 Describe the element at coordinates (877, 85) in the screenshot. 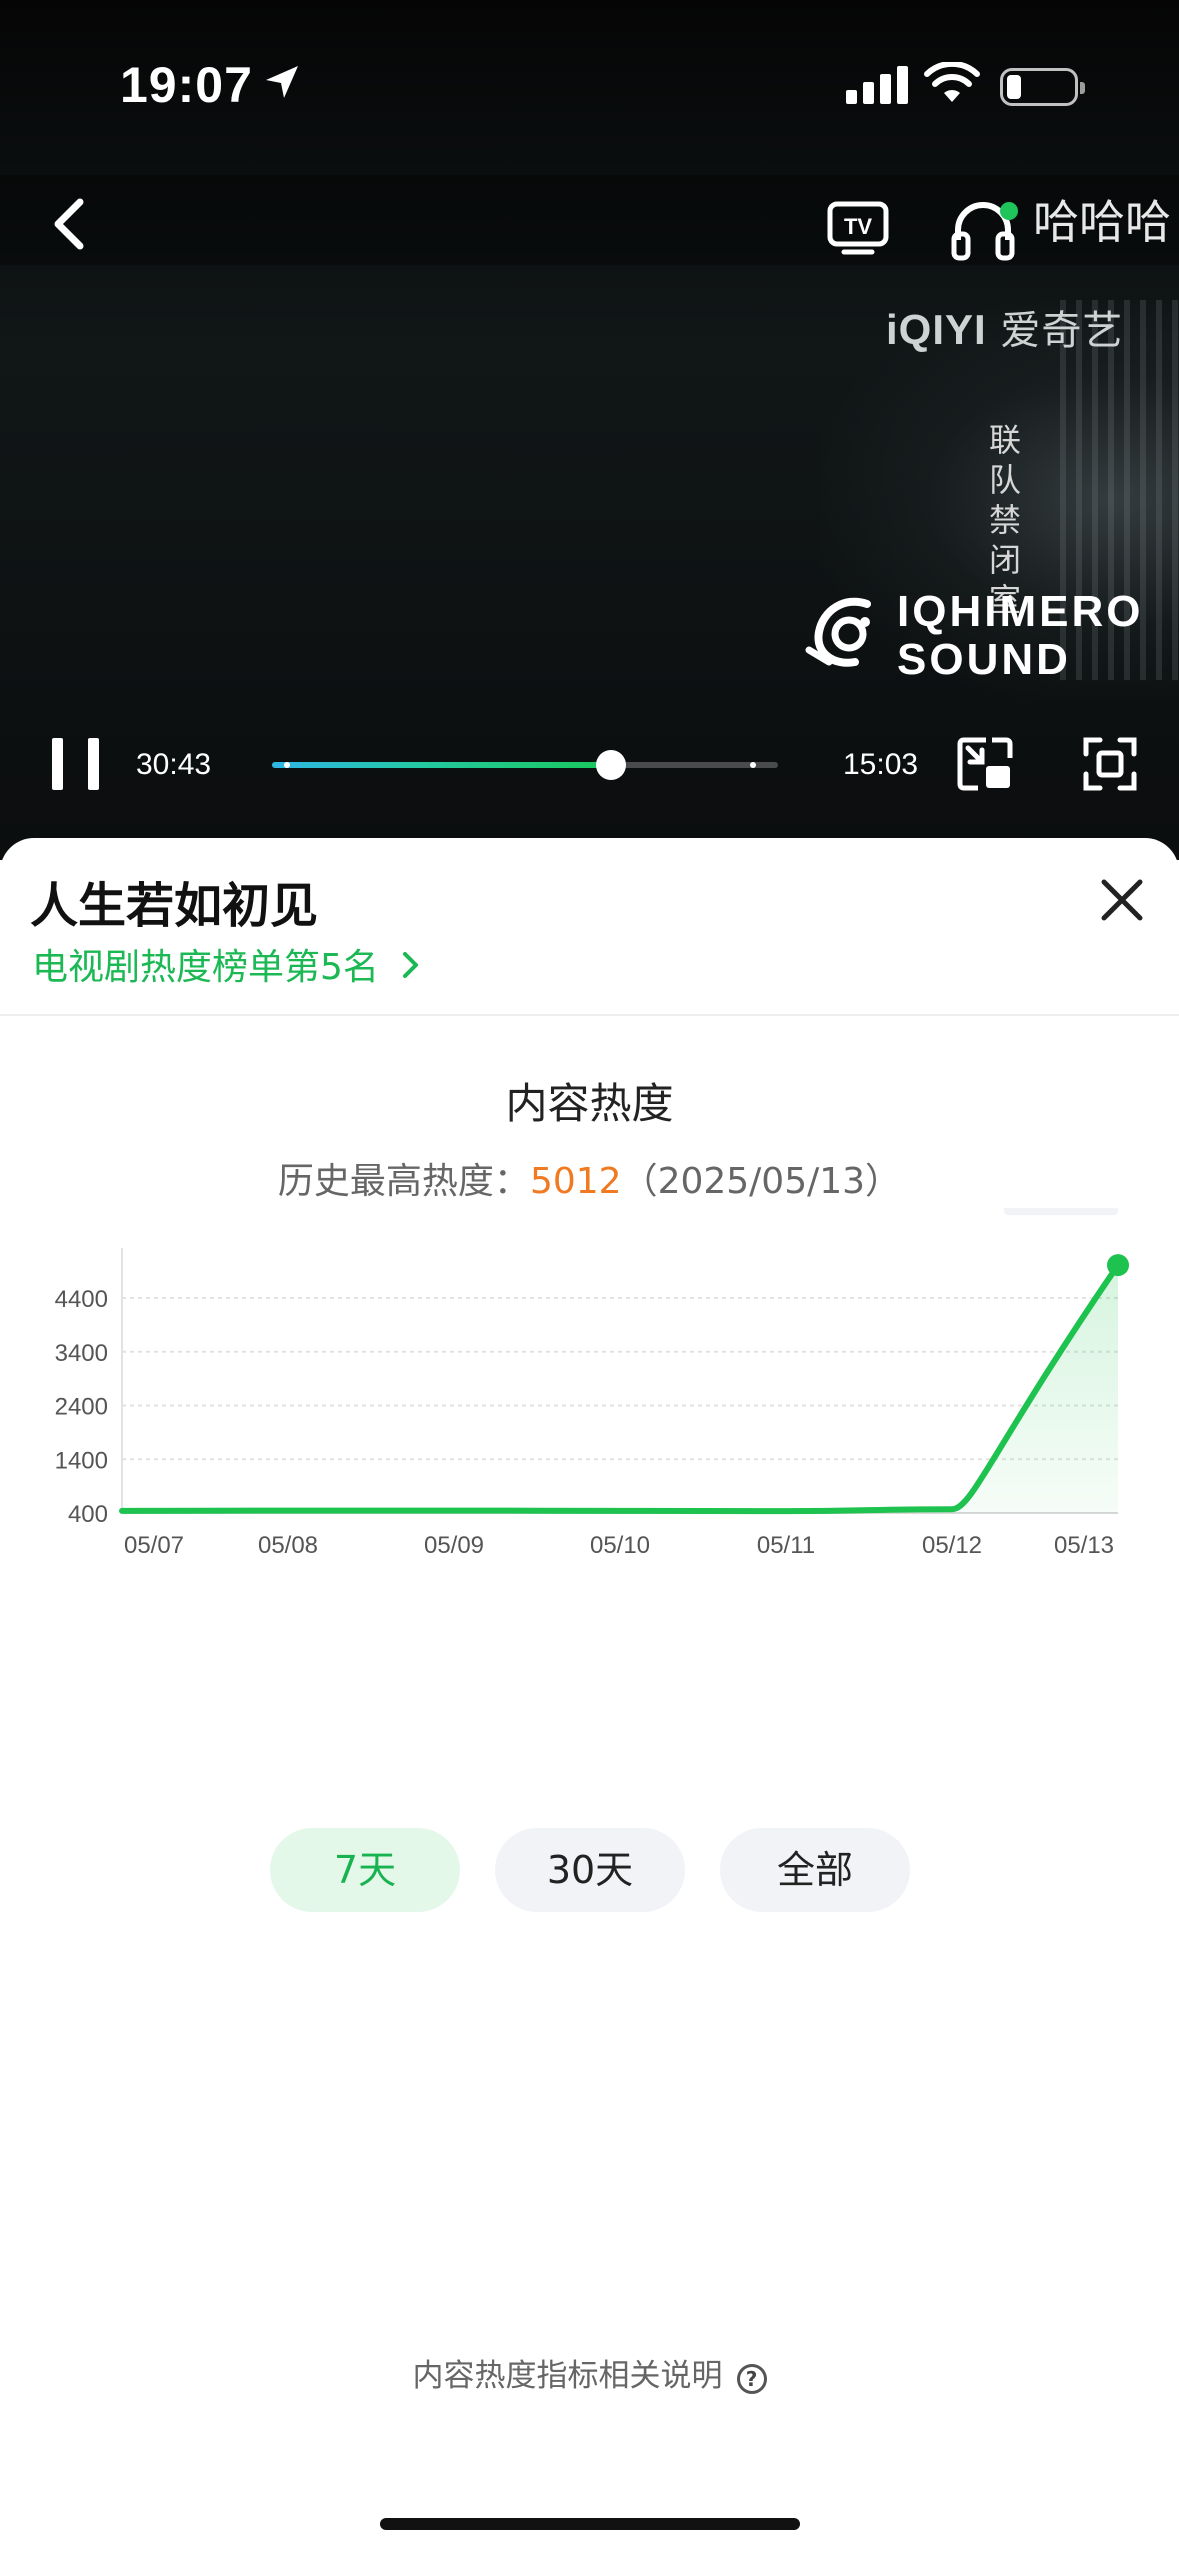

I see `cellular-signal-icon` at that location.